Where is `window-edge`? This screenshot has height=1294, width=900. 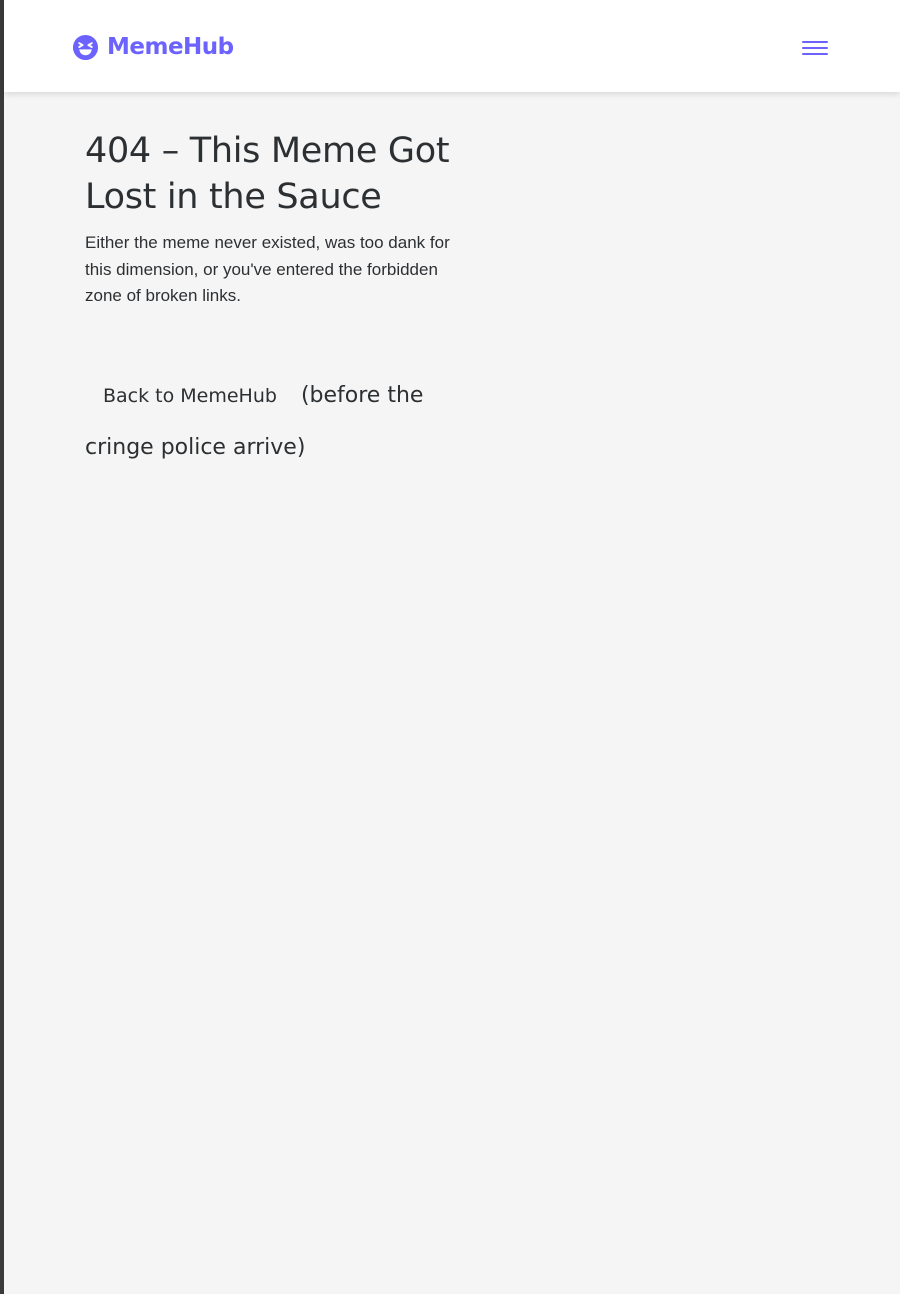 window-edge is located at coordinates (2, 647).